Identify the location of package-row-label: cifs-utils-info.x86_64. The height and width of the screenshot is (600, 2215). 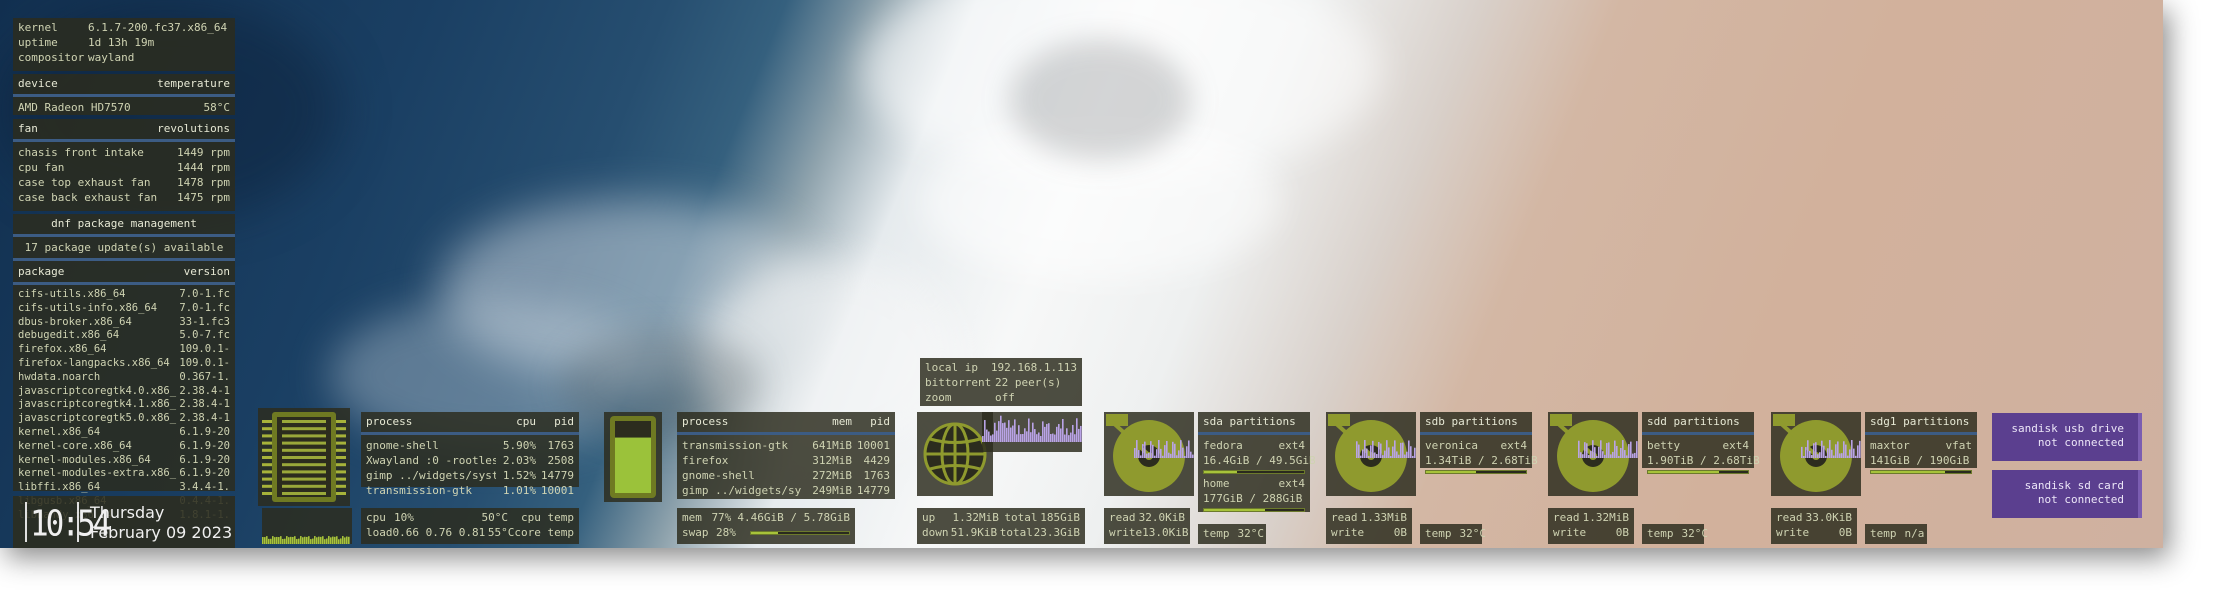
(88, 307).